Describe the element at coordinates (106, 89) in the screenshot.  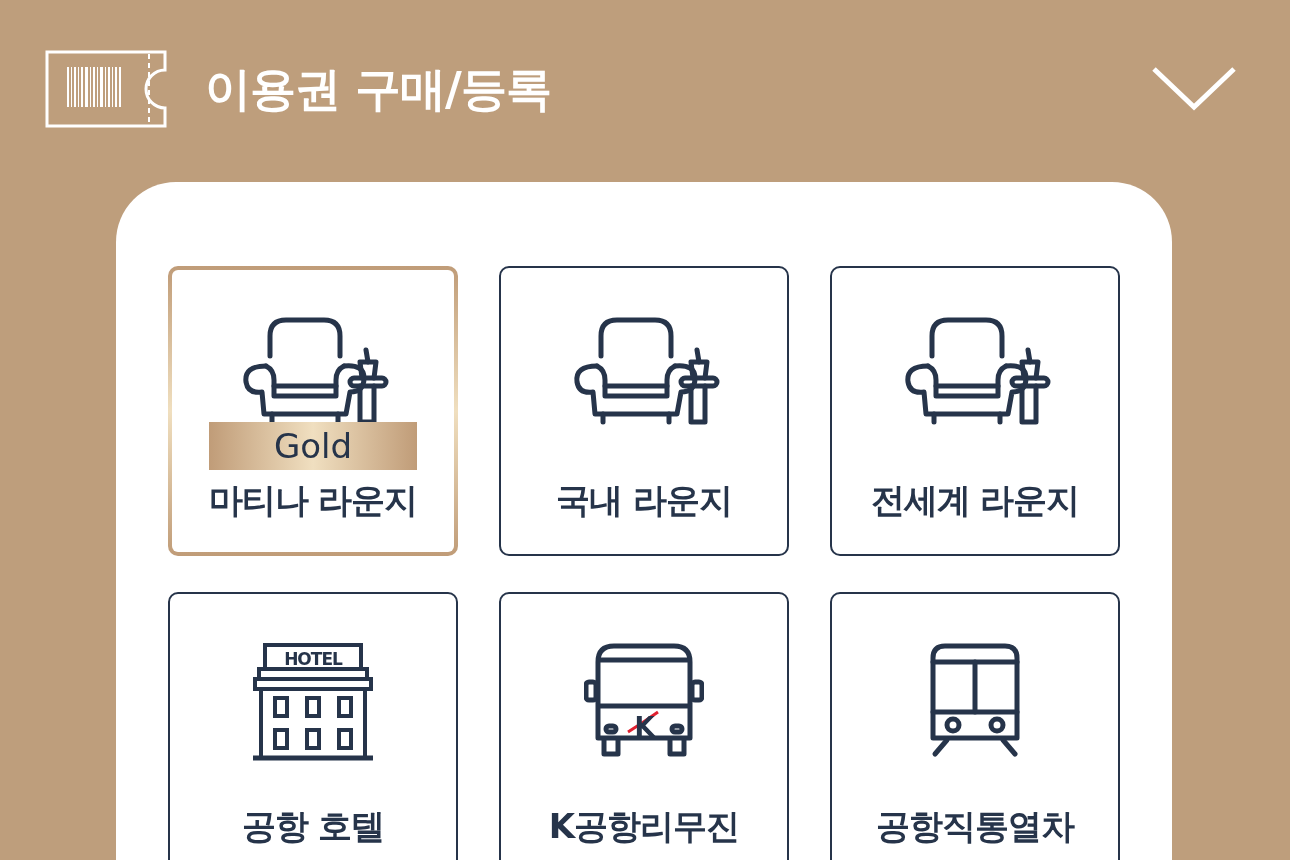
I see `ticket-icon` at that location.